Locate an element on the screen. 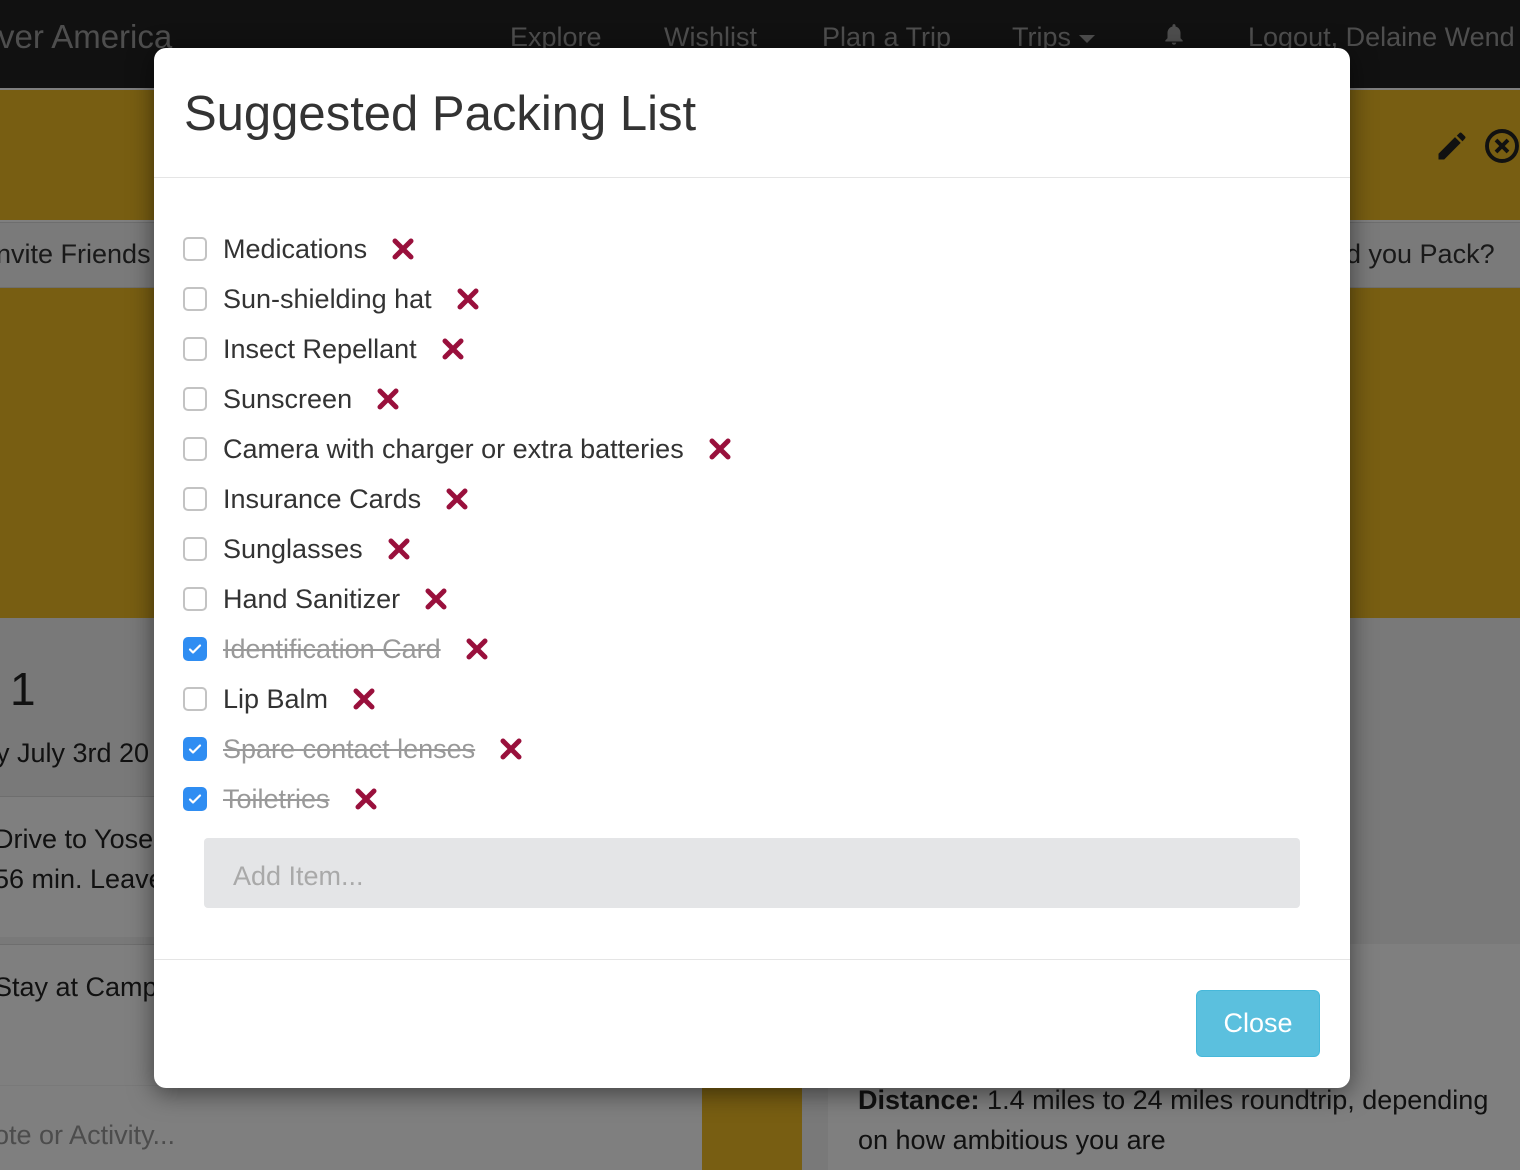 This screenshot has height=1170, width=1520. item-label: Spare contact lenses is located at coordinates (349, 748).